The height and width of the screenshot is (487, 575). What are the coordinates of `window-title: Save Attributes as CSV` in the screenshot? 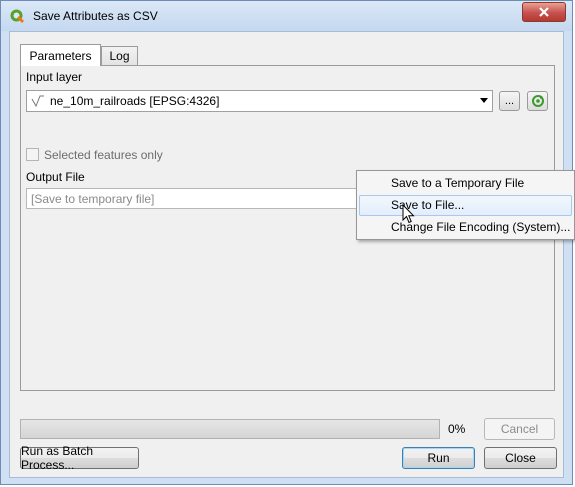 It's located at (95, 16).